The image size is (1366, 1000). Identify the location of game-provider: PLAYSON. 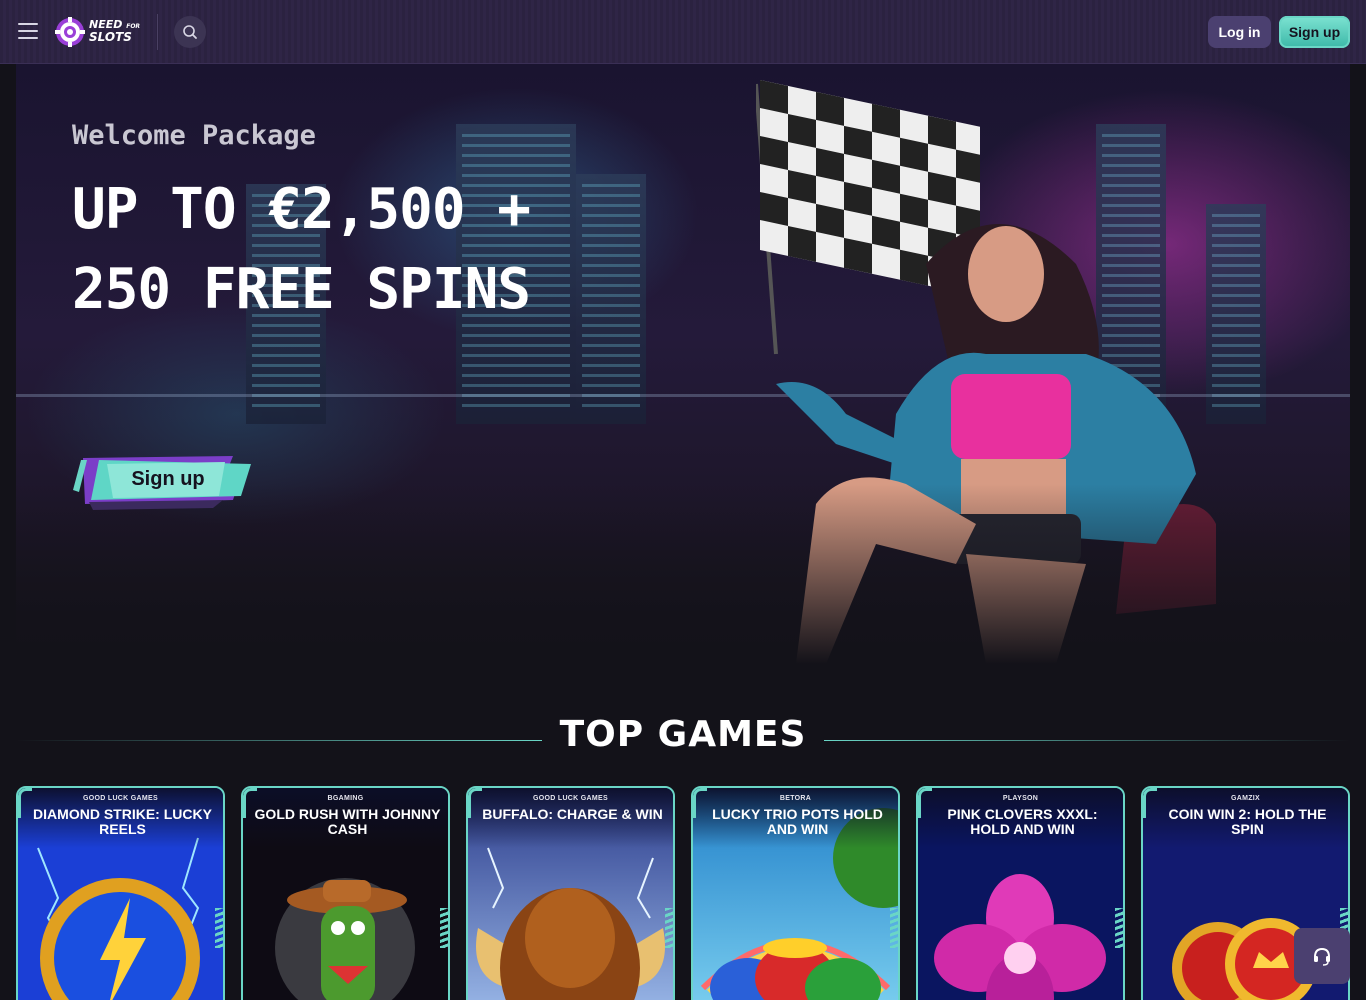
(1020, 798).